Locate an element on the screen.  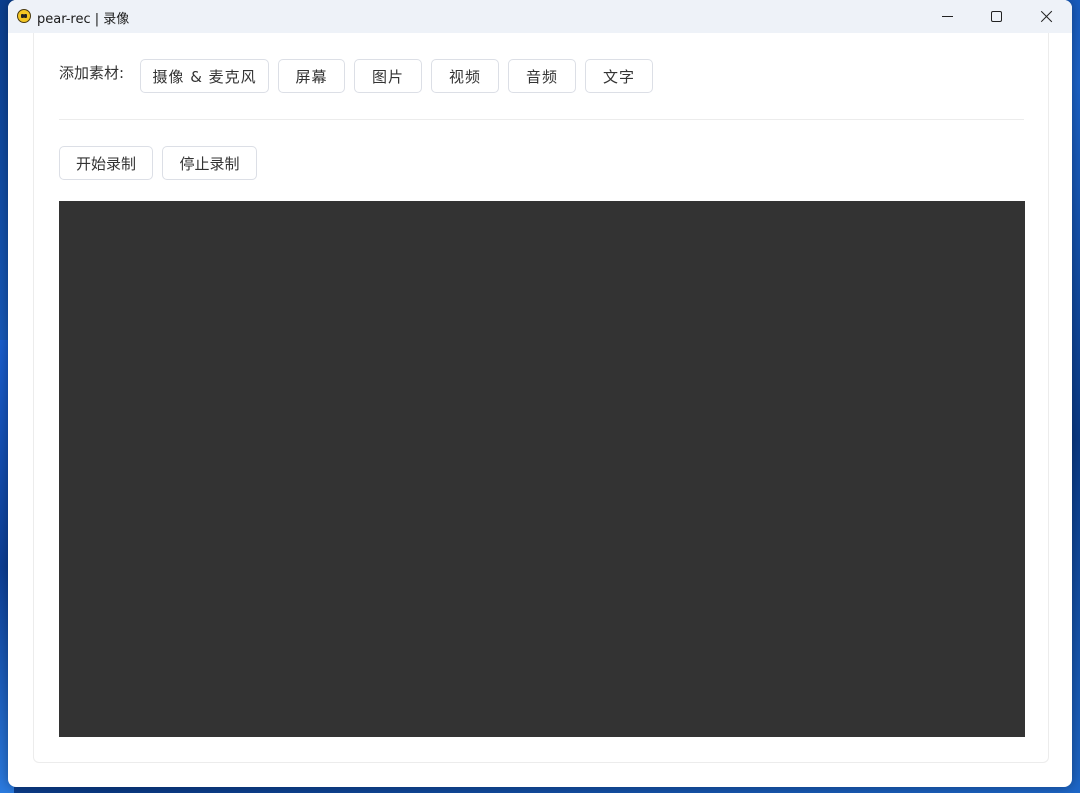
close-icon is located at coordinates (1046, 16).